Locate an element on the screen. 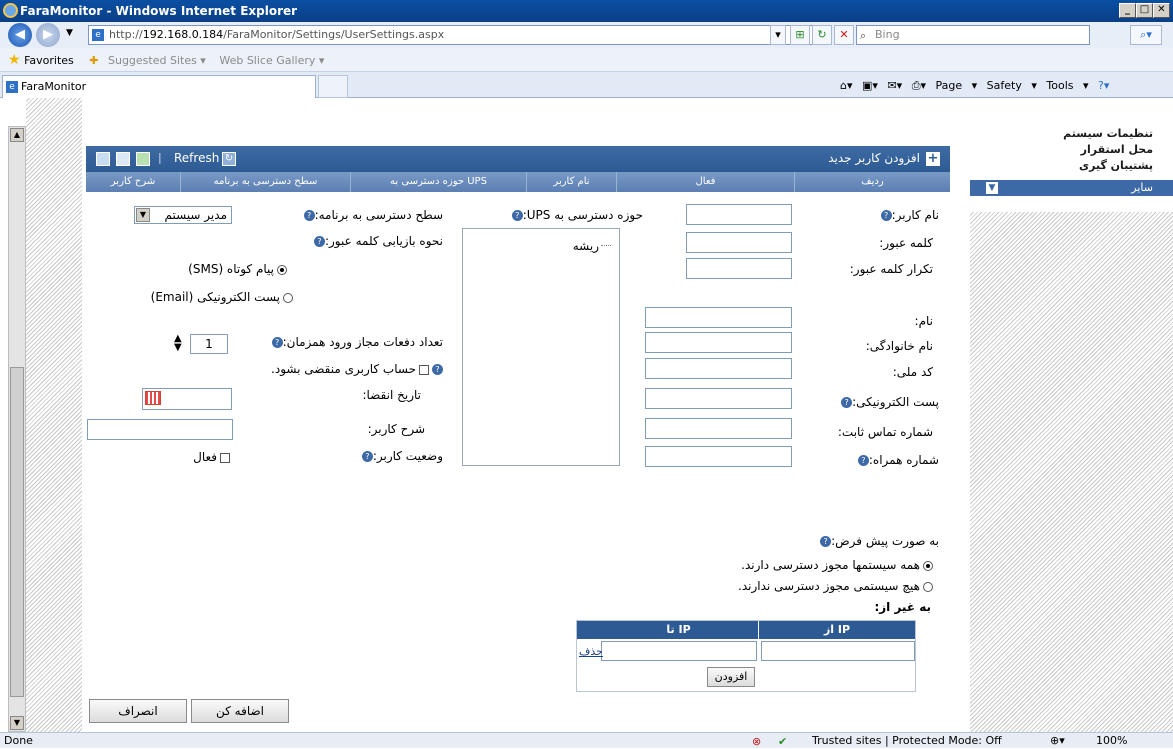 The image size is (1173, 749). email-input is located at coordinates (718, 398).